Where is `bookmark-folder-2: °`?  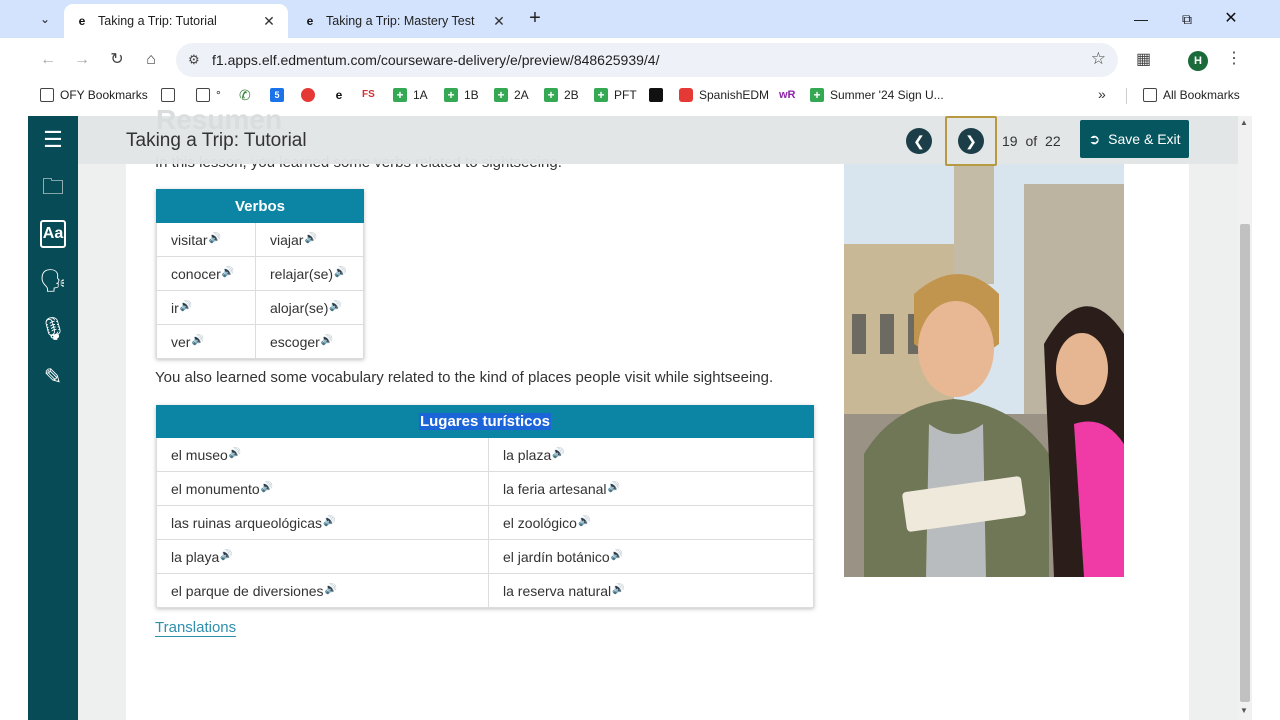 bookmark-folder-2: ° is located at coordinates (208, 95).